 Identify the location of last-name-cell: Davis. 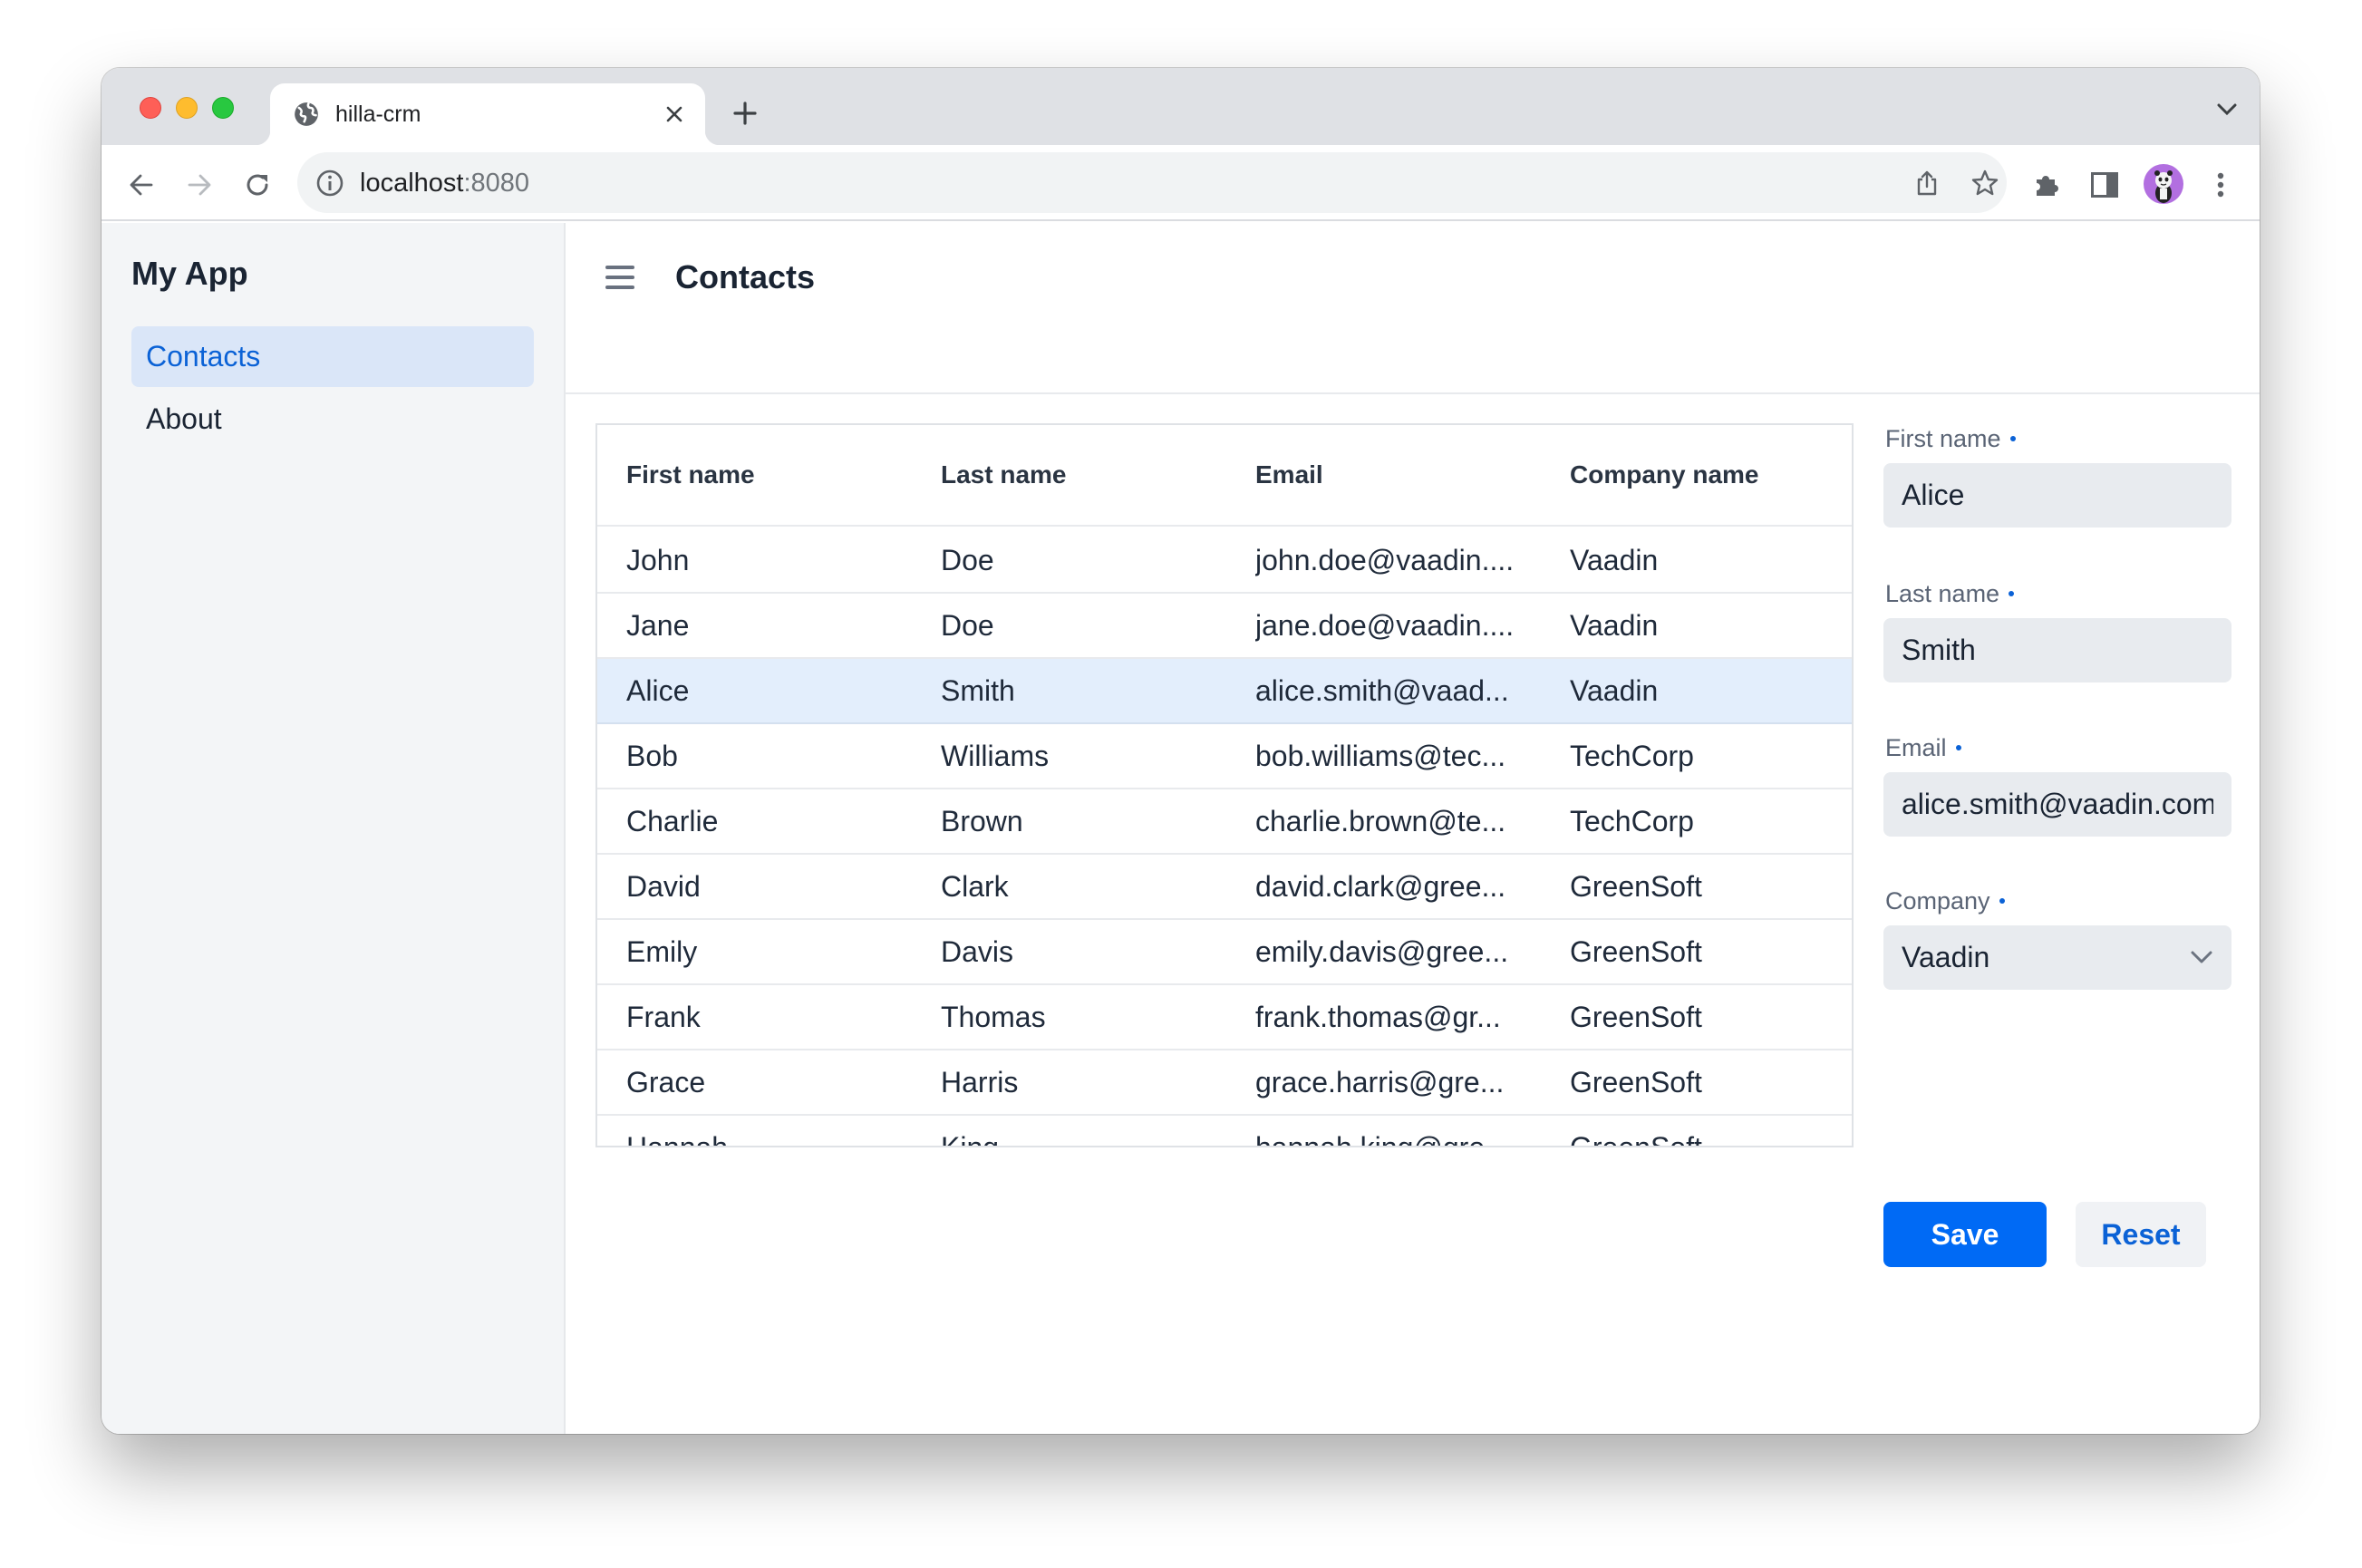
(978, 951).